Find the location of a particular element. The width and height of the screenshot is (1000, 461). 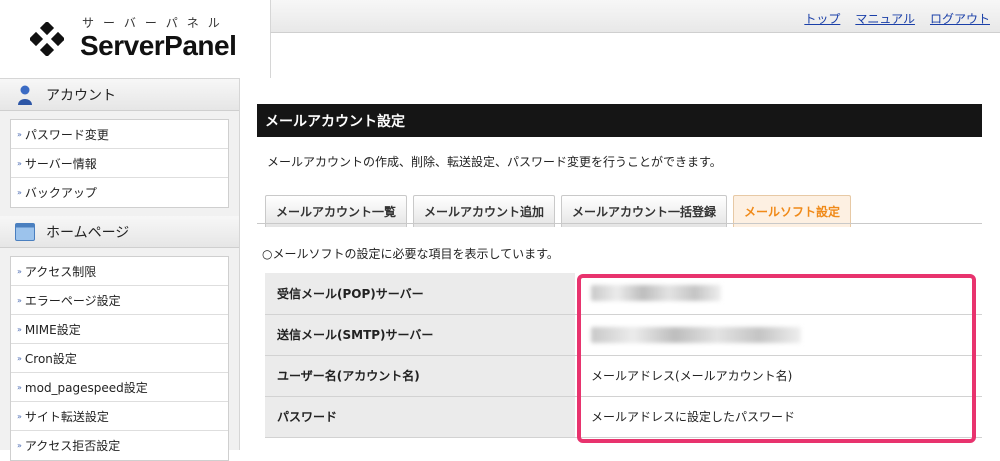

page-title: メールアカウント設定 is located at coordinates (619, 120).